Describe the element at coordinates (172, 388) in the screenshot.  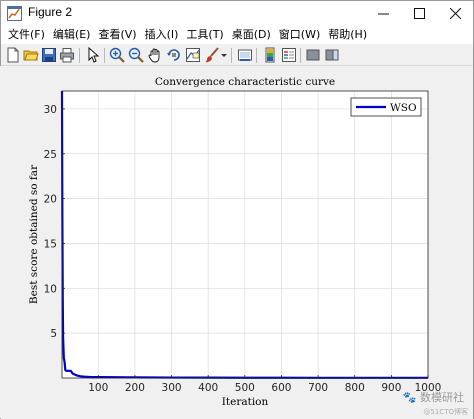
I see `x-tick-label: 300` at that location.